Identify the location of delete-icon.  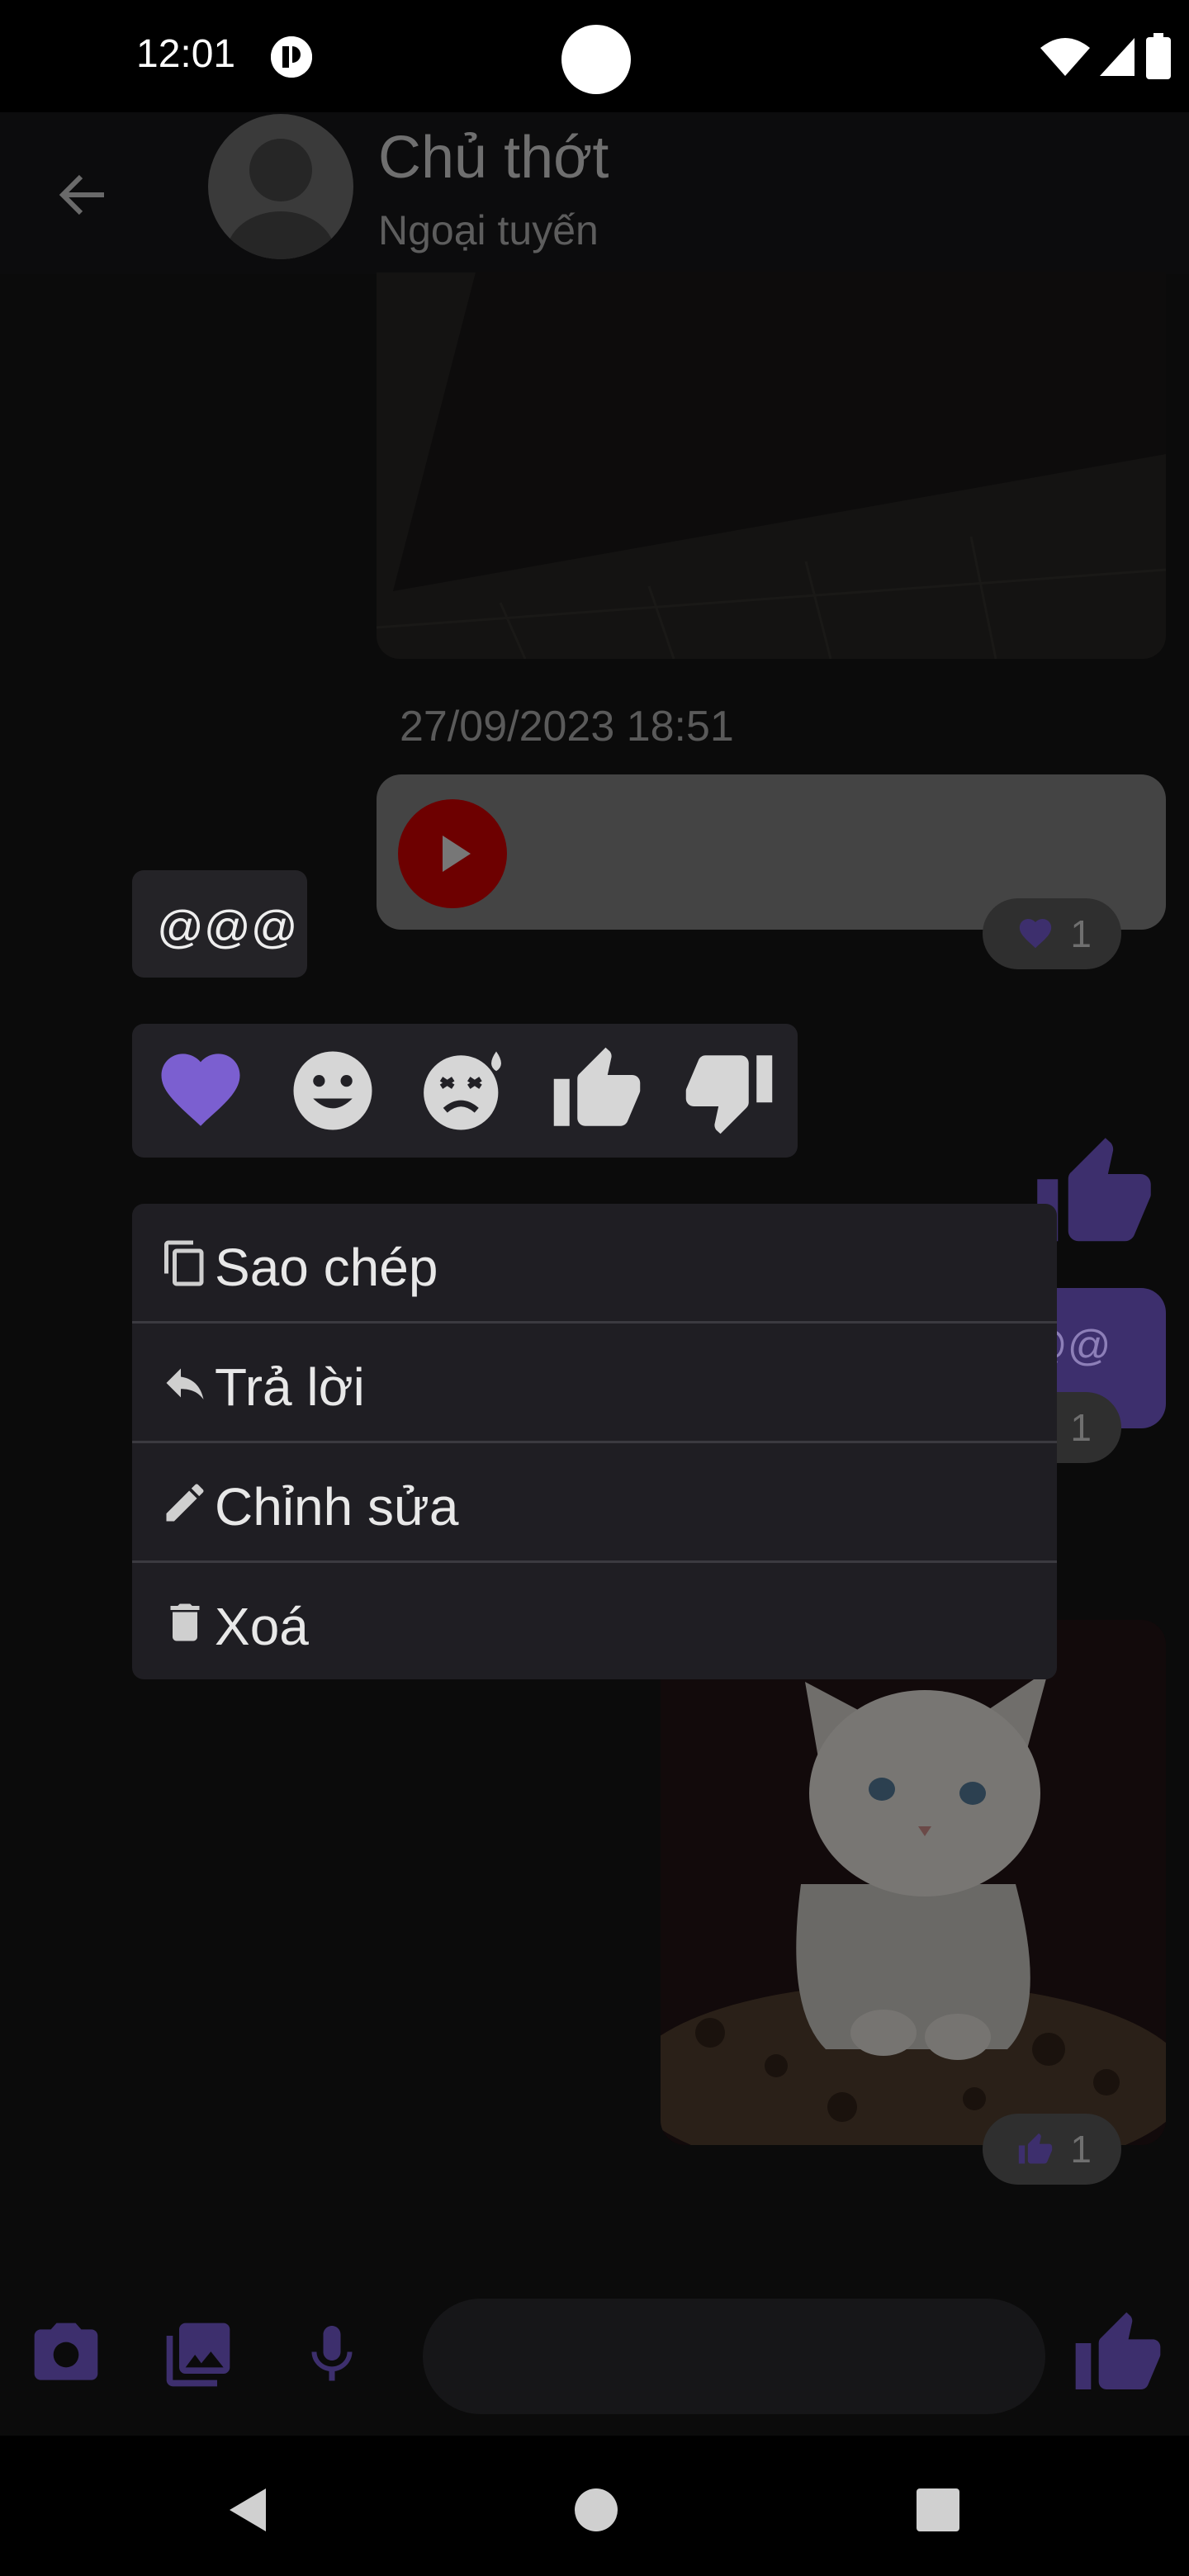
(185, 1622).